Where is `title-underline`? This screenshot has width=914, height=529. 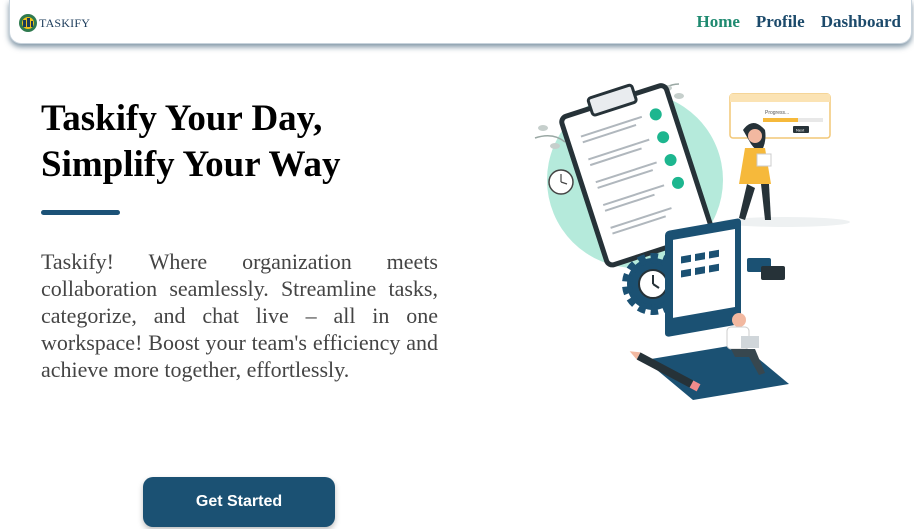
title-underline is located at coordinates (80, 212).